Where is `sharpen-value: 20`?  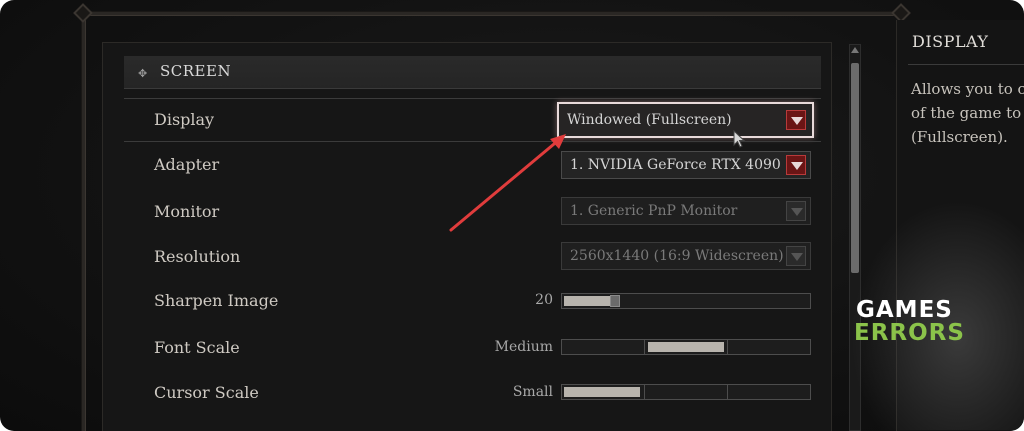
sharpen-value: 20 is located at coordinates (544, 300).